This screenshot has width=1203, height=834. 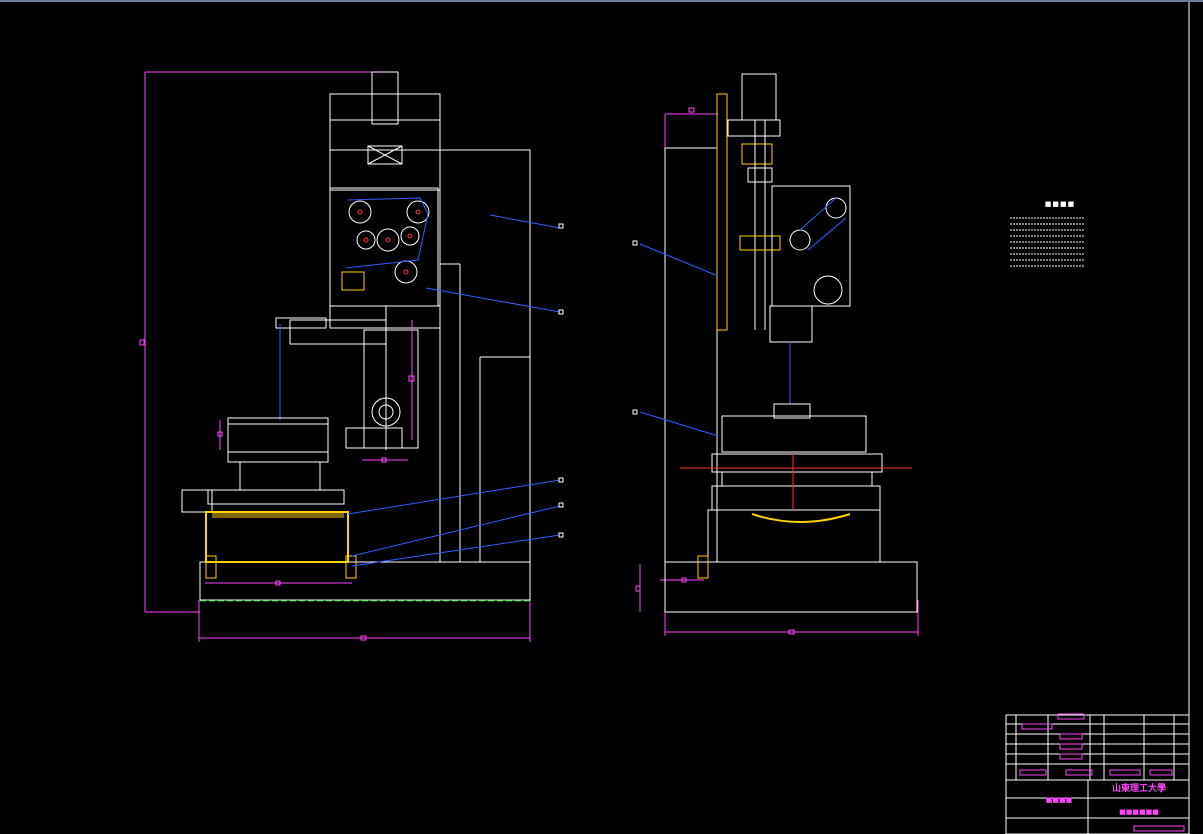 I want to click on title-block-label: ■■■■, so click(x=1059, y=800).